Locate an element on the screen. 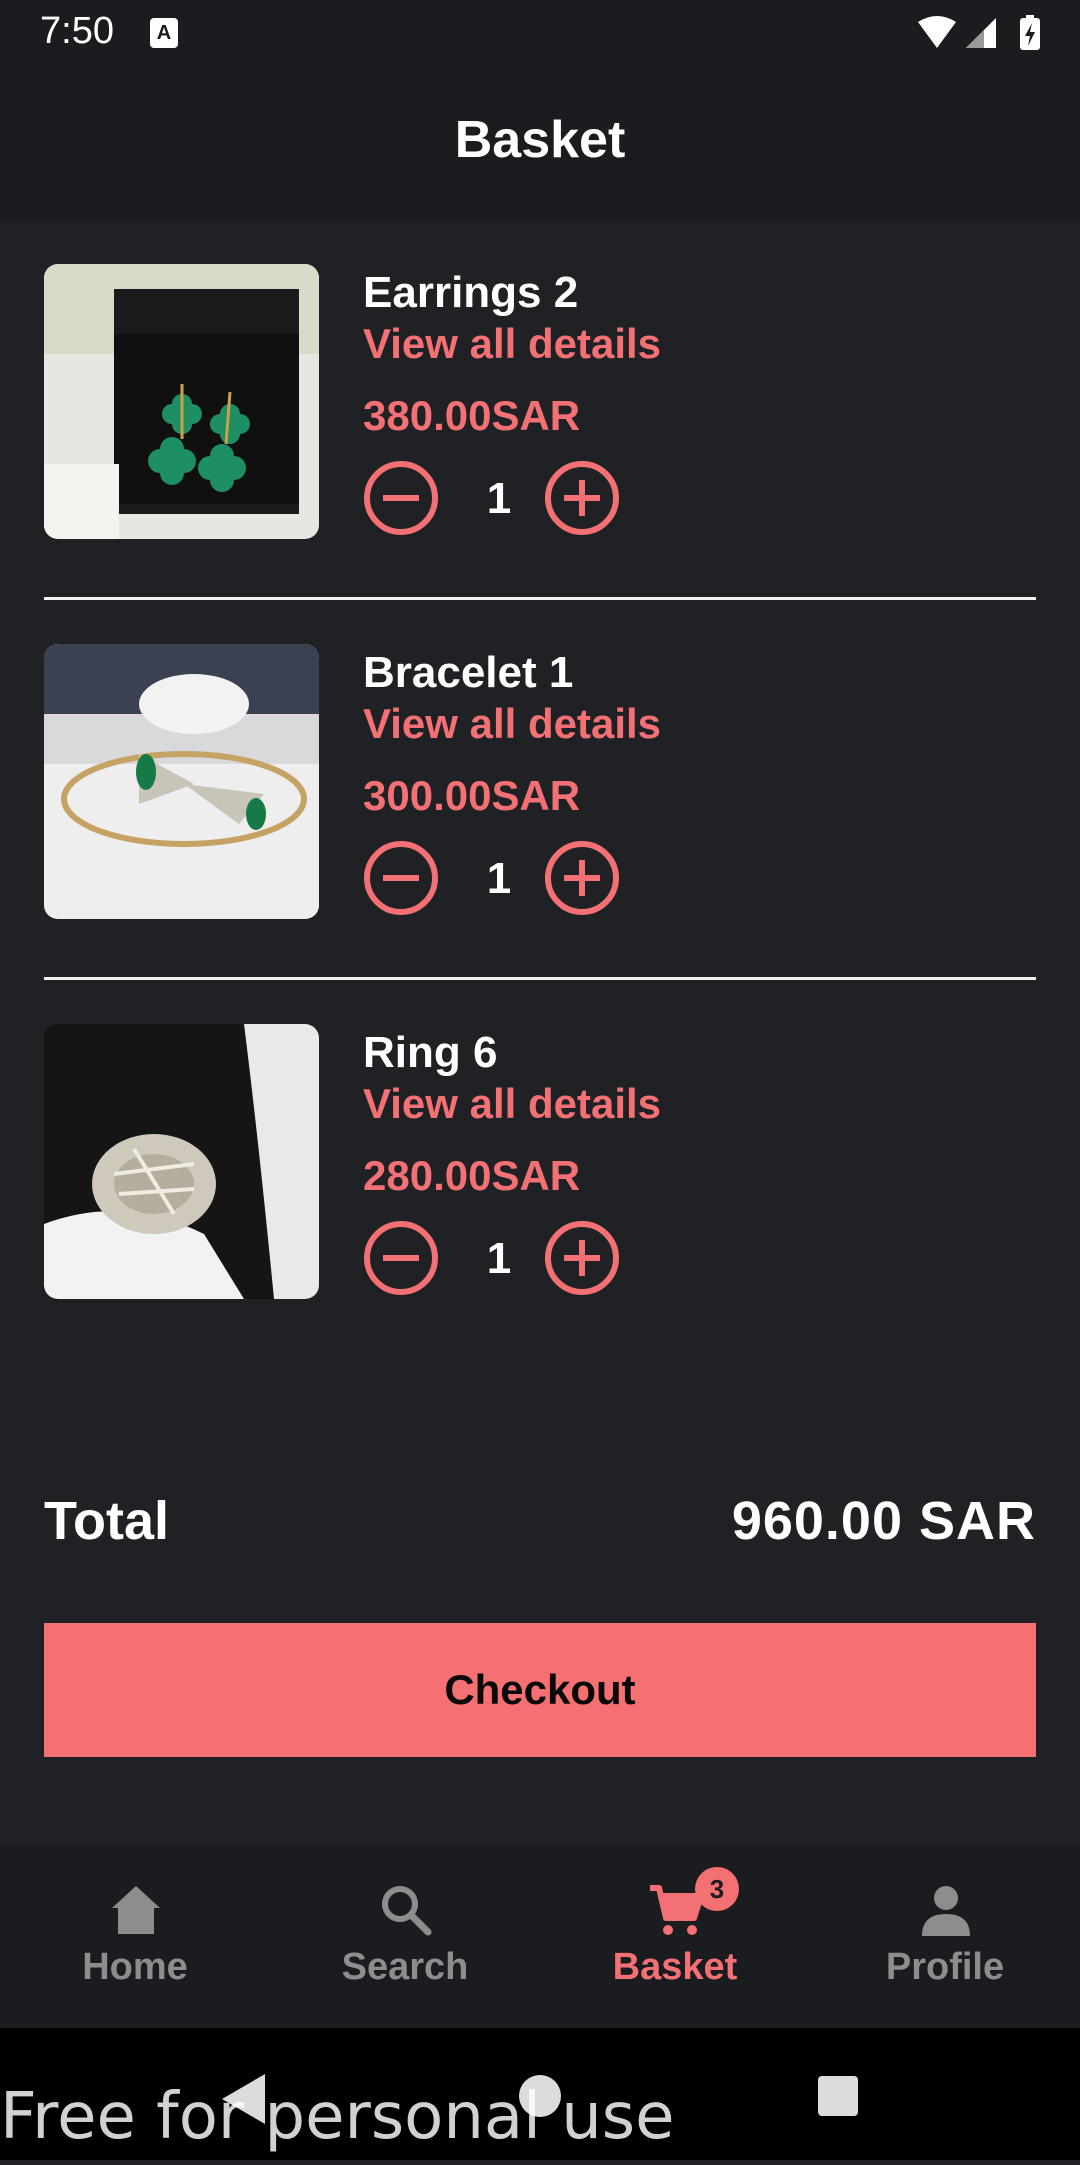  basket-item-ring: Ring 6 View all details 280.00SAR 1 is located at coordinates (540, 1162).